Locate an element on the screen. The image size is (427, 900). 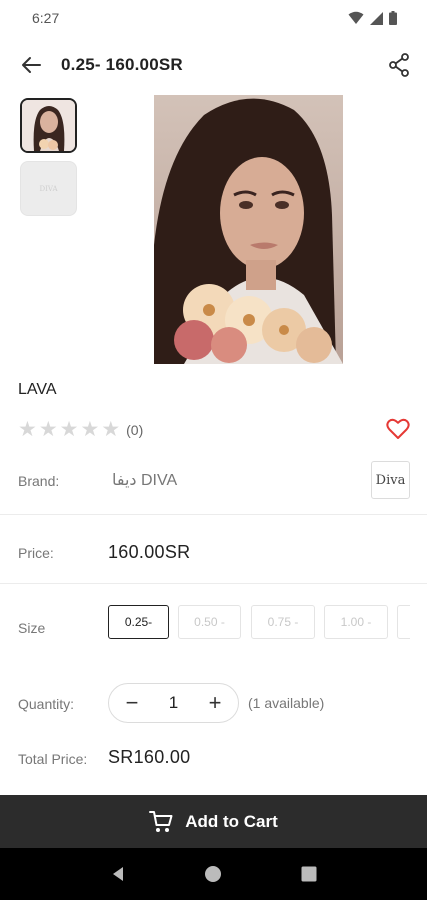
share-button is located at coordinates (399, 65).